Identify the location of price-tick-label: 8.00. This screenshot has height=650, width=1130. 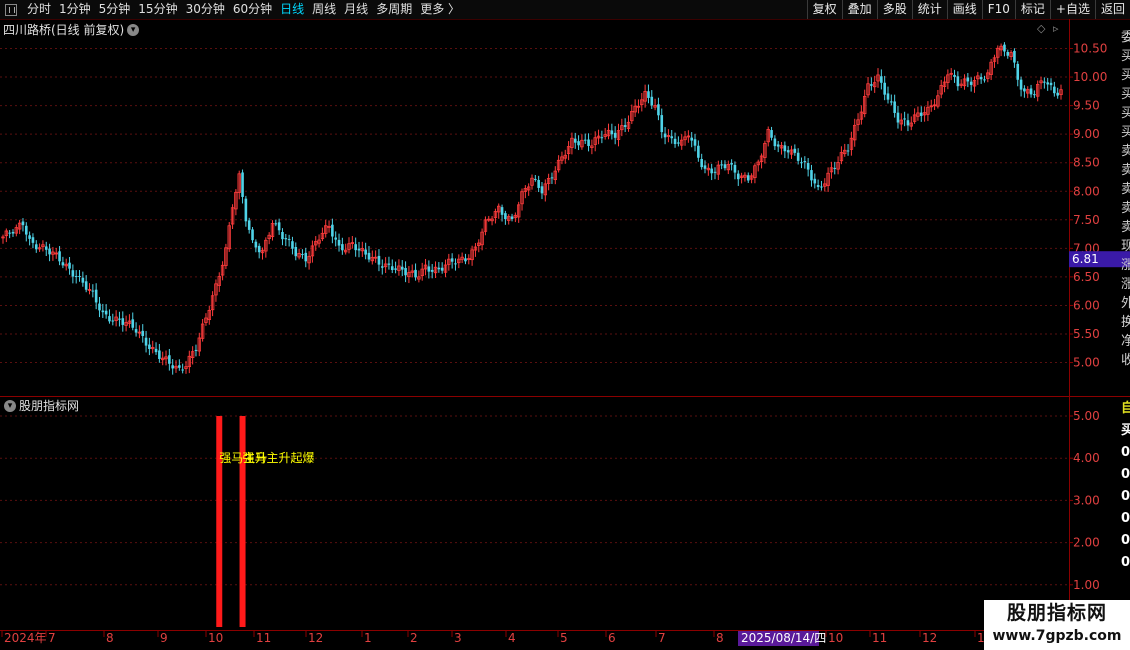
(1086, 191).